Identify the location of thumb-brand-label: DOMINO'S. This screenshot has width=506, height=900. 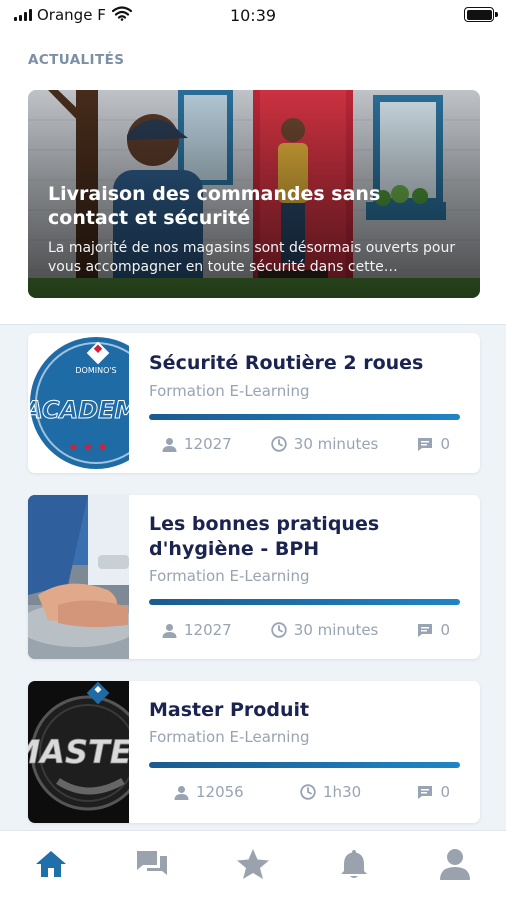
(95, 370).